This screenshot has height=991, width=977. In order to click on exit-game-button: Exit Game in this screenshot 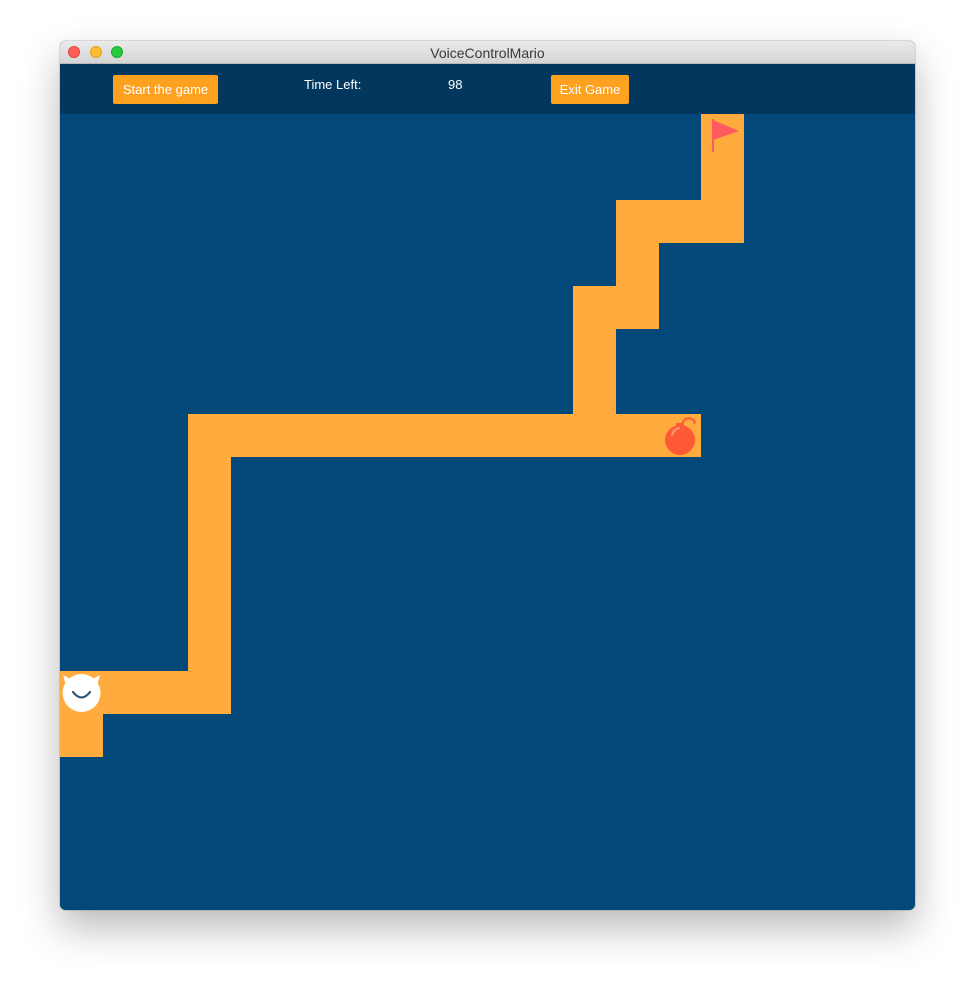, I will do `click(590, 89)`.